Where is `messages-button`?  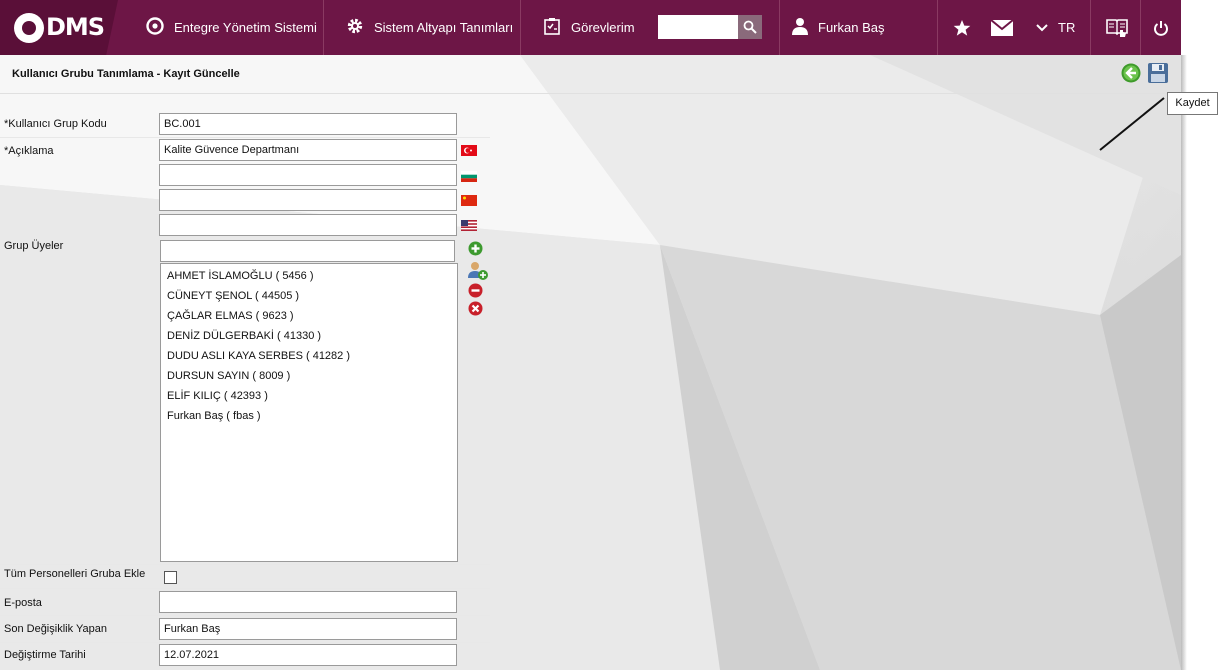
messages-button is located at coordinates (1002, 27).